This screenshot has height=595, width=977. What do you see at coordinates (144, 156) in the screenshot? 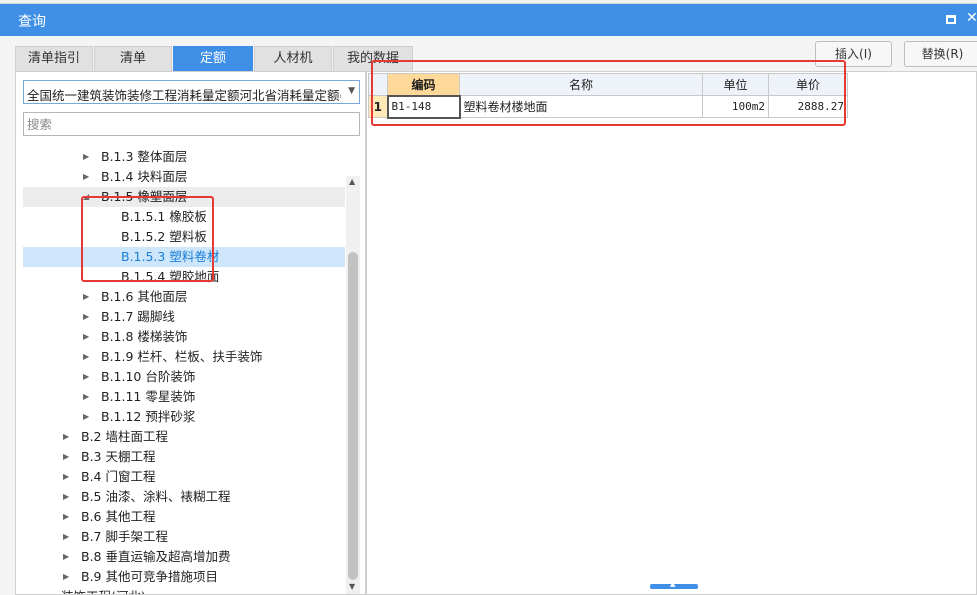
I see `tree-item-label: B.1.3 整体面层` at bounding box center [144, 156].